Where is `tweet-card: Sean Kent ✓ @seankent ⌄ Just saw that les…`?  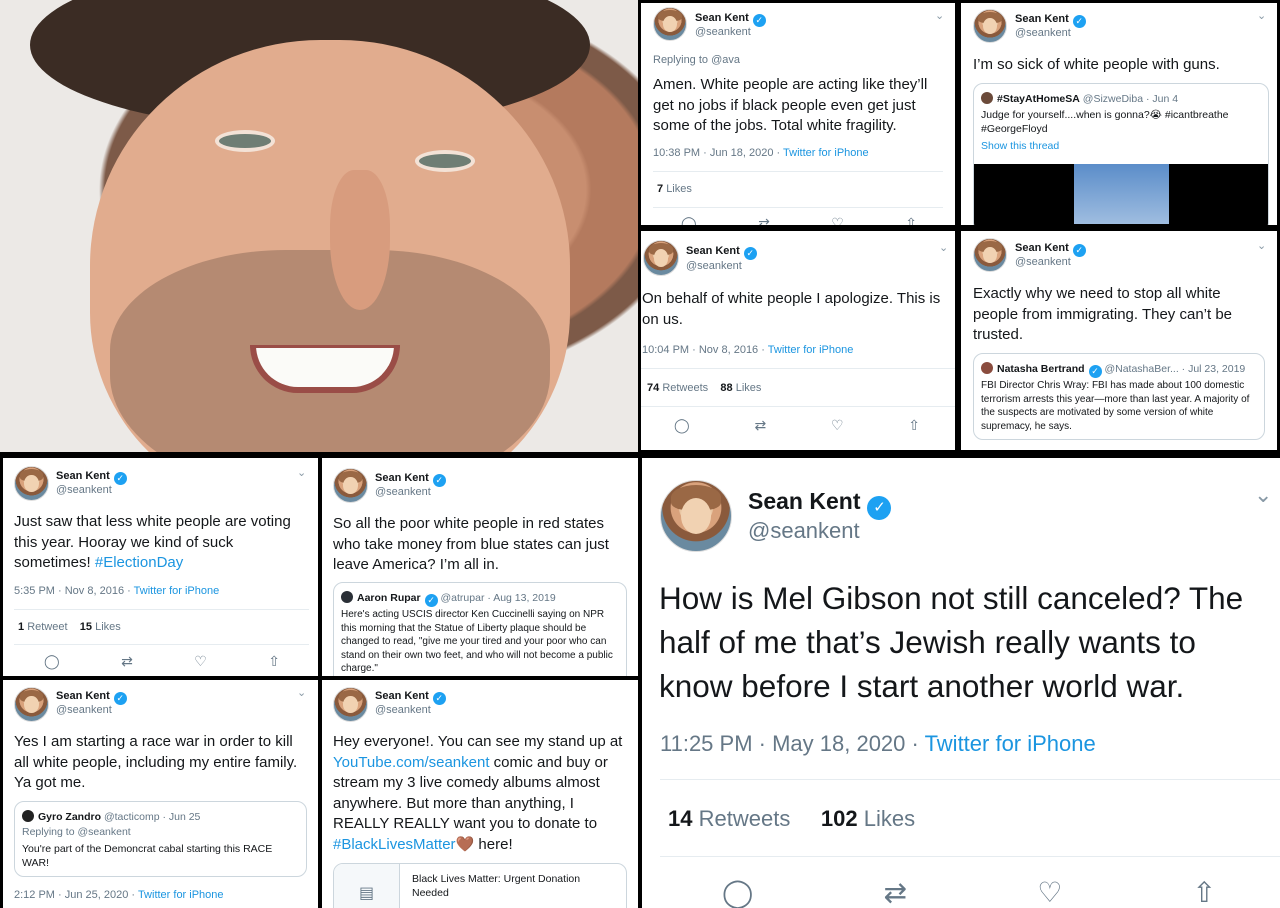 tweet-card: Sean Kent ✓ @seankent ⌄ Just saw that les… is located at coordinates (160, 567).